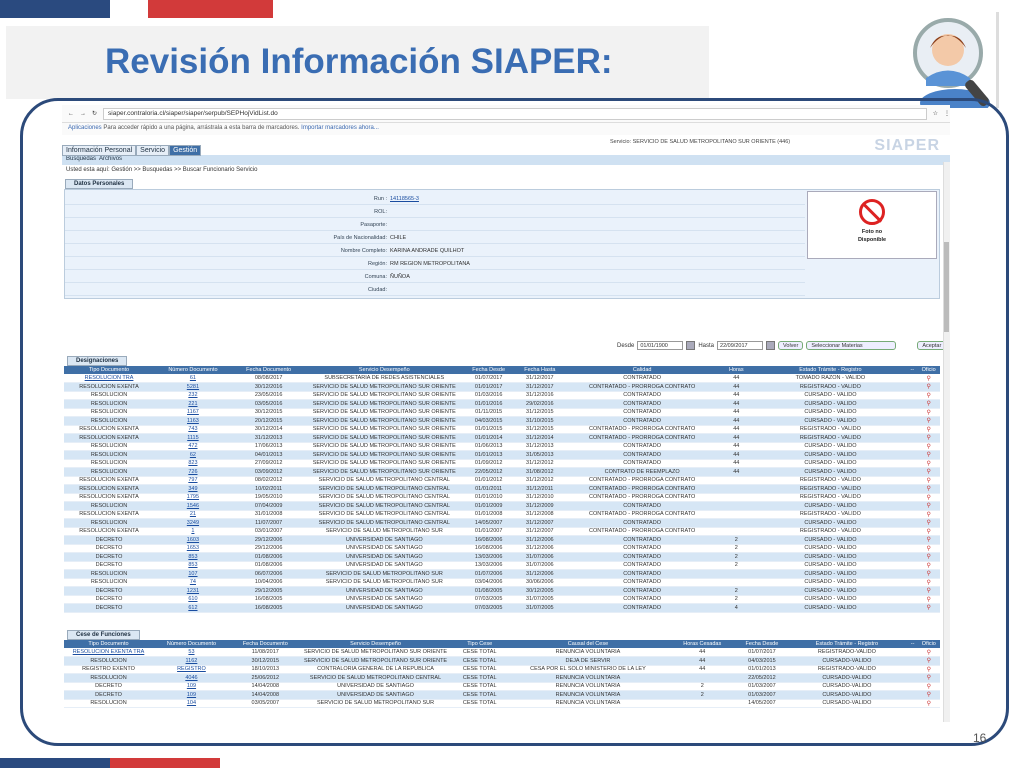  What do you see at coordinates (193, 506) in the screenshot?
I see `table-cell: 1546` at bounding box center [193, 506].